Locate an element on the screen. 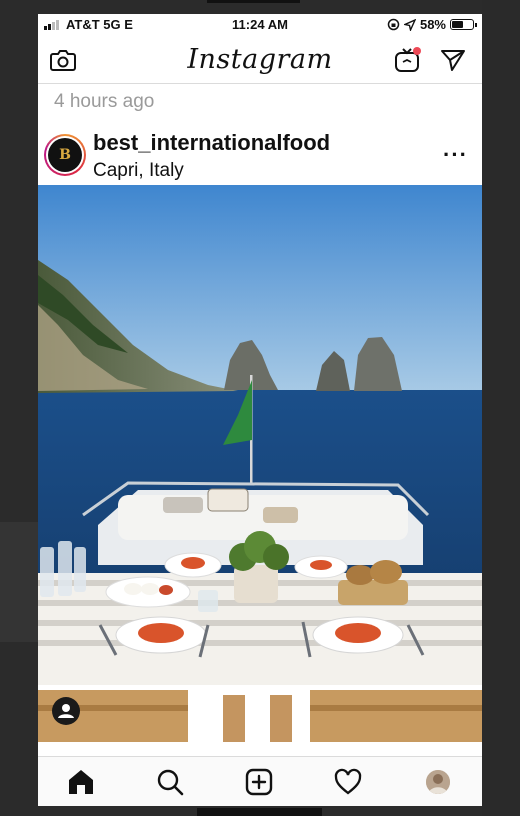 This screenshot has width=520, height=816. new-post-icon is located at coordinates (259, 782).